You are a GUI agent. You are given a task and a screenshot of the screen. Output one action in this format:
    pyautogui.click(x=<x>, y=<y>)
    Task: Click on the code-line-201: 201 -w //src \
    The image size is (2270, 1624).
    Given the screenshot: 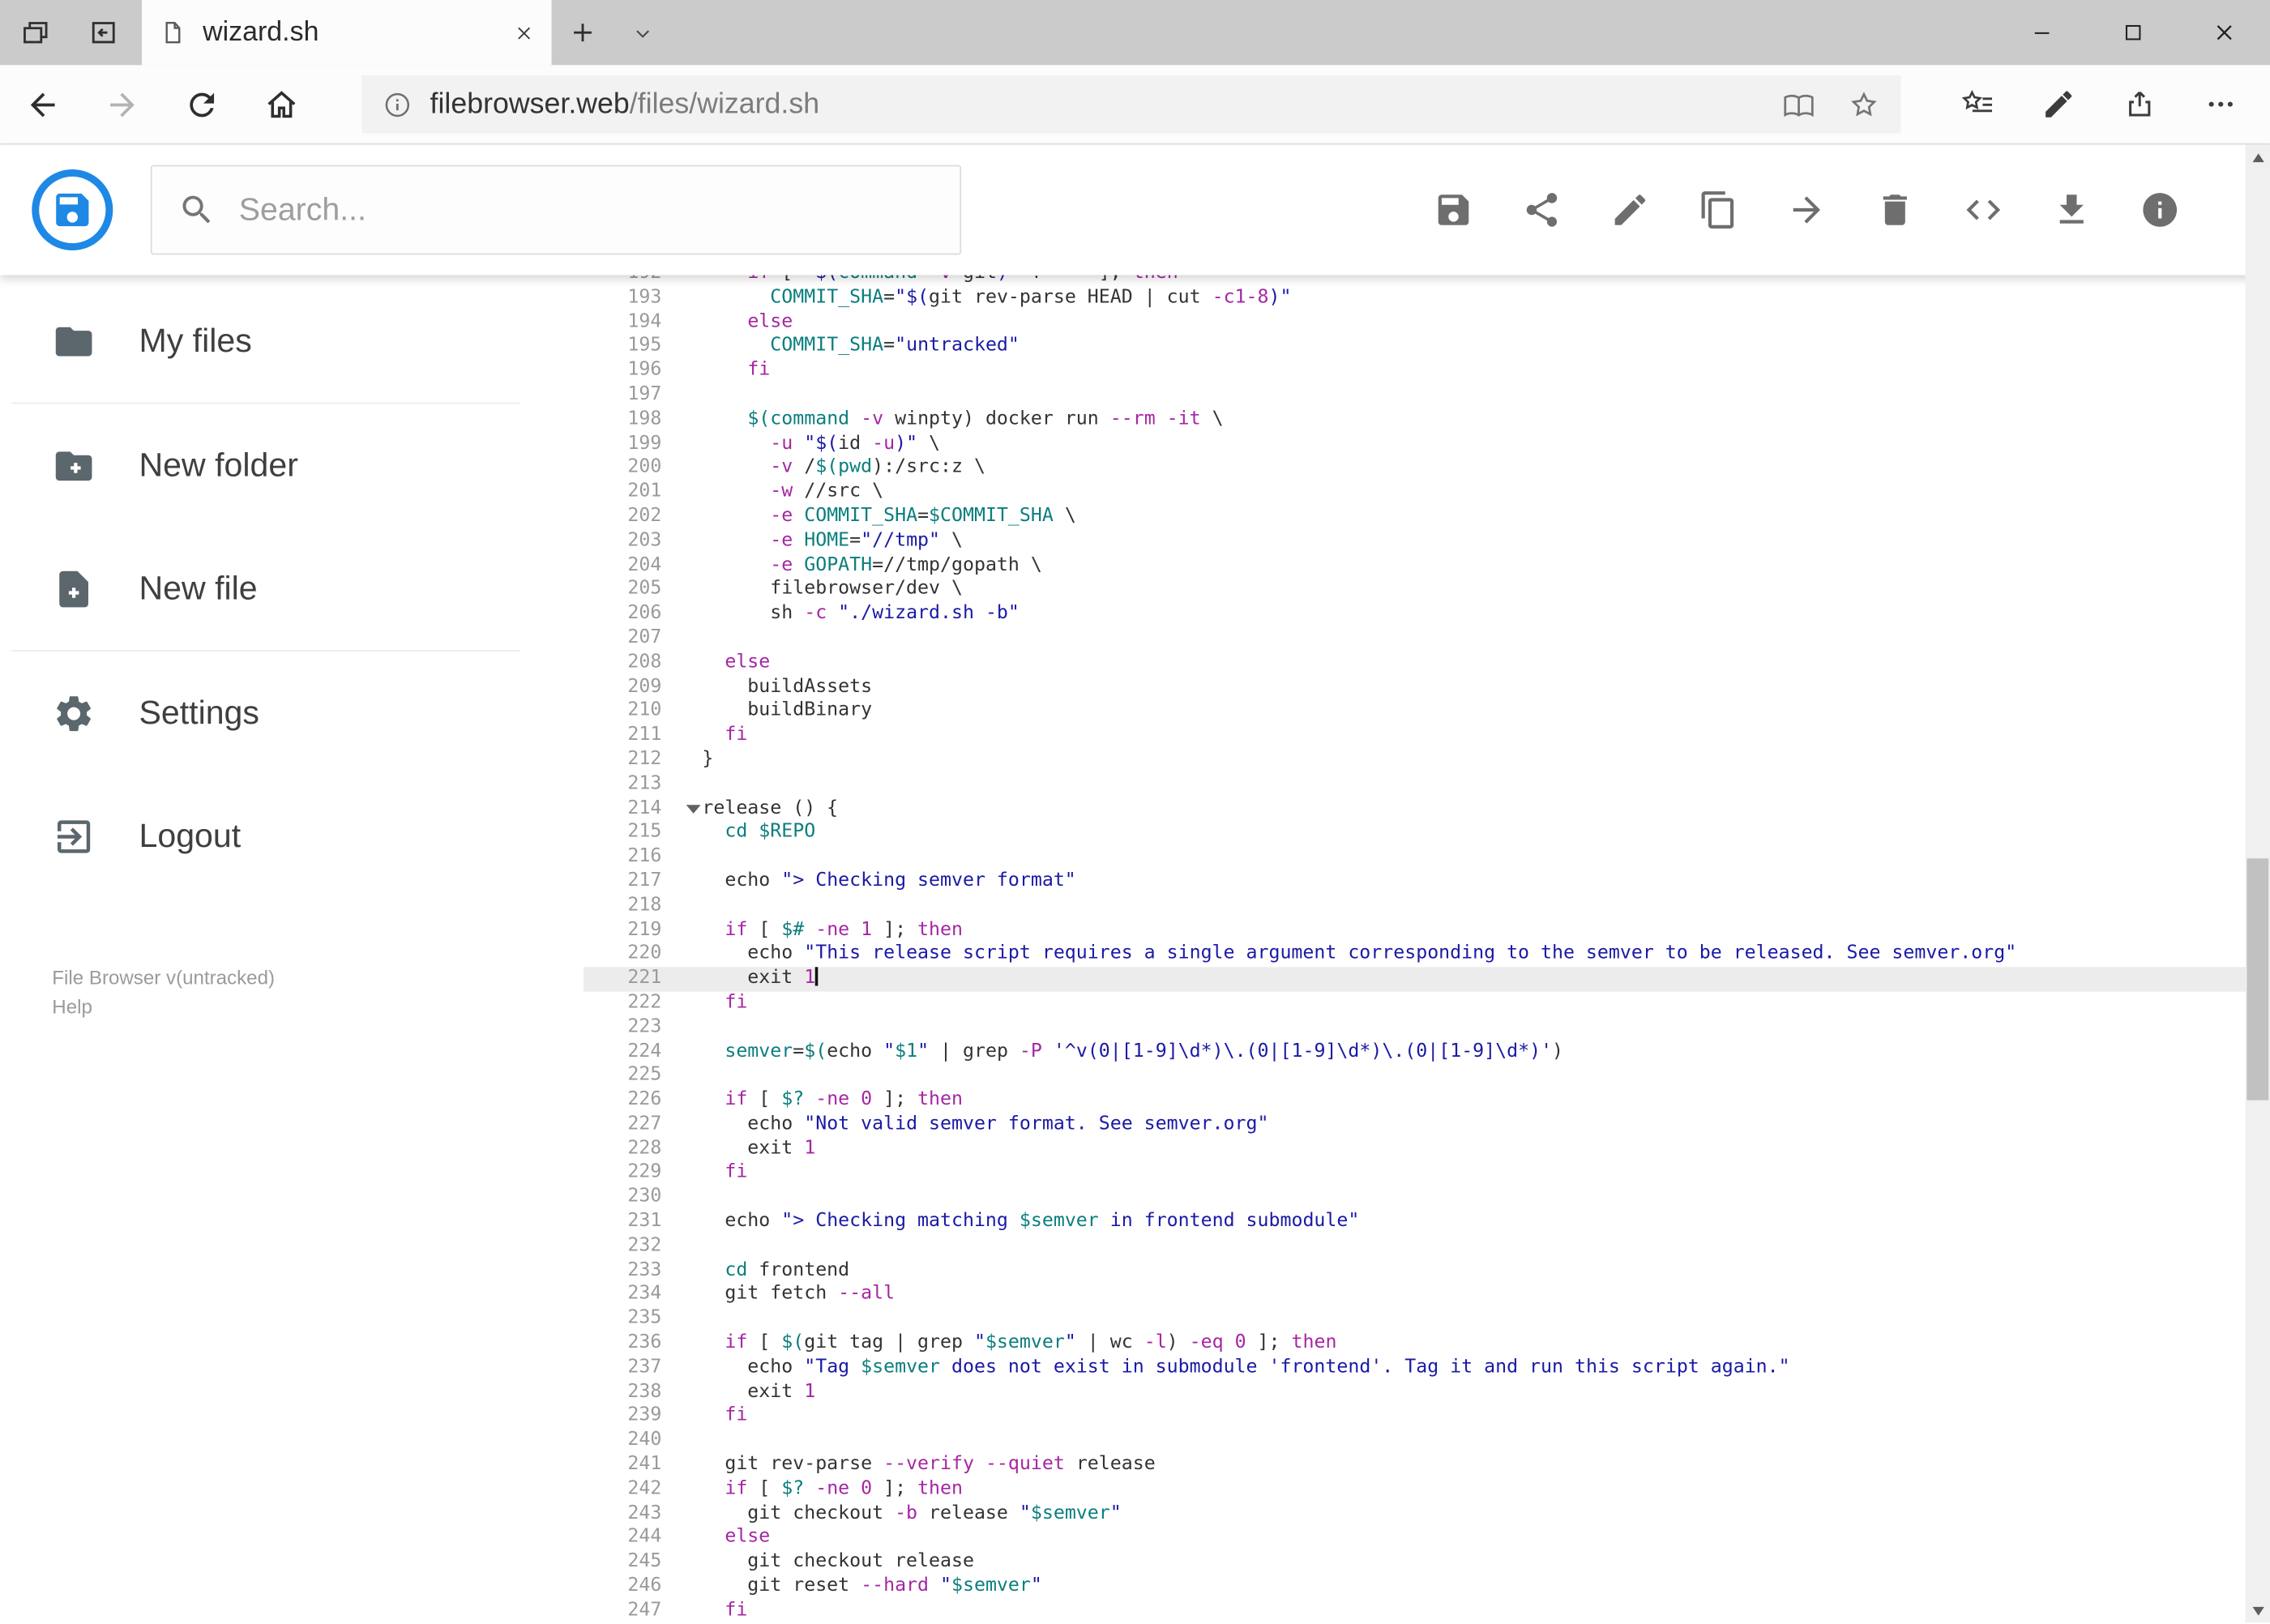 What is the action you would take?
    pyautogui.click(x=1427, y=493)
    